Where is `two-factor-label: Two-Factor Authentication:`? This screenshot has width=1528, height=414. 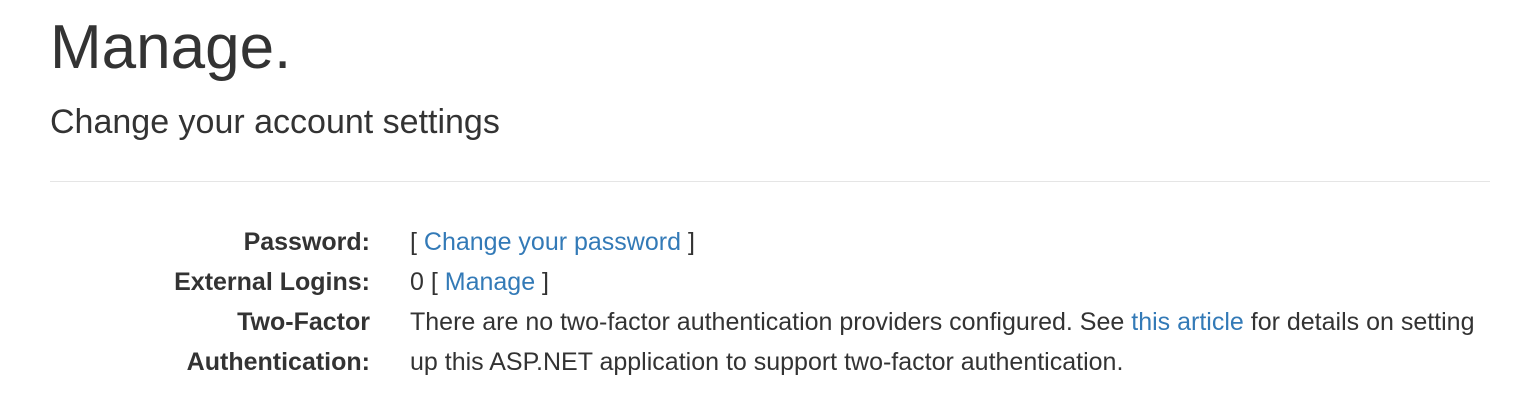 two-factor-label: Two-Factor Authentication: is located at coordinates (185, 342).